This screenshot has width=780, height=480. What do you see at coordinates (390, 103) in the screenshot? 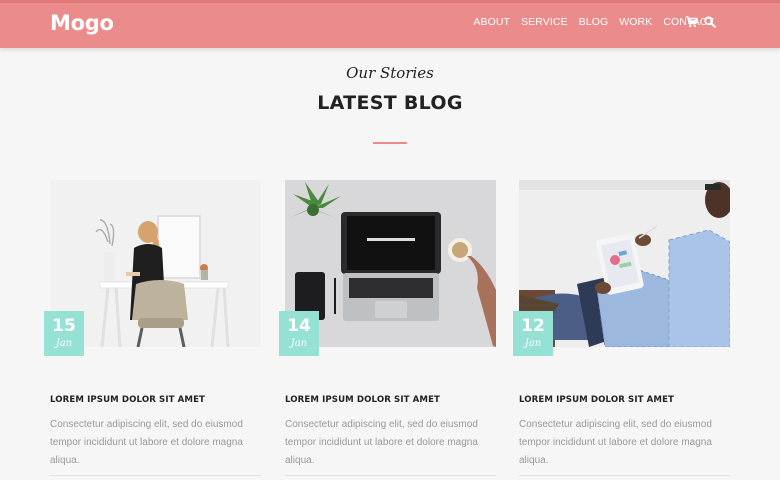
I see `section-heading: LATEST BLOG` at bounding box center [390, 103].